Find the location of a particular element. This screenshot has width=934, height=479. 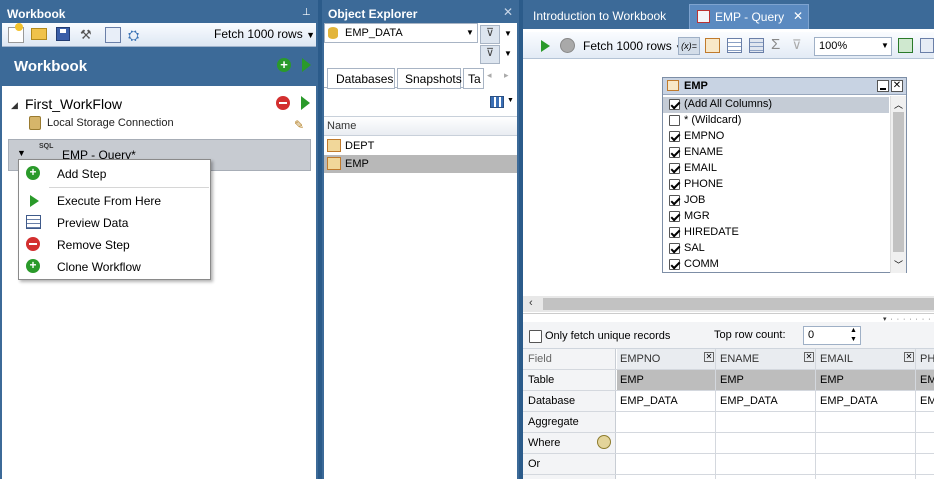

hscroll-thumb is located at coordinates (738, 304).